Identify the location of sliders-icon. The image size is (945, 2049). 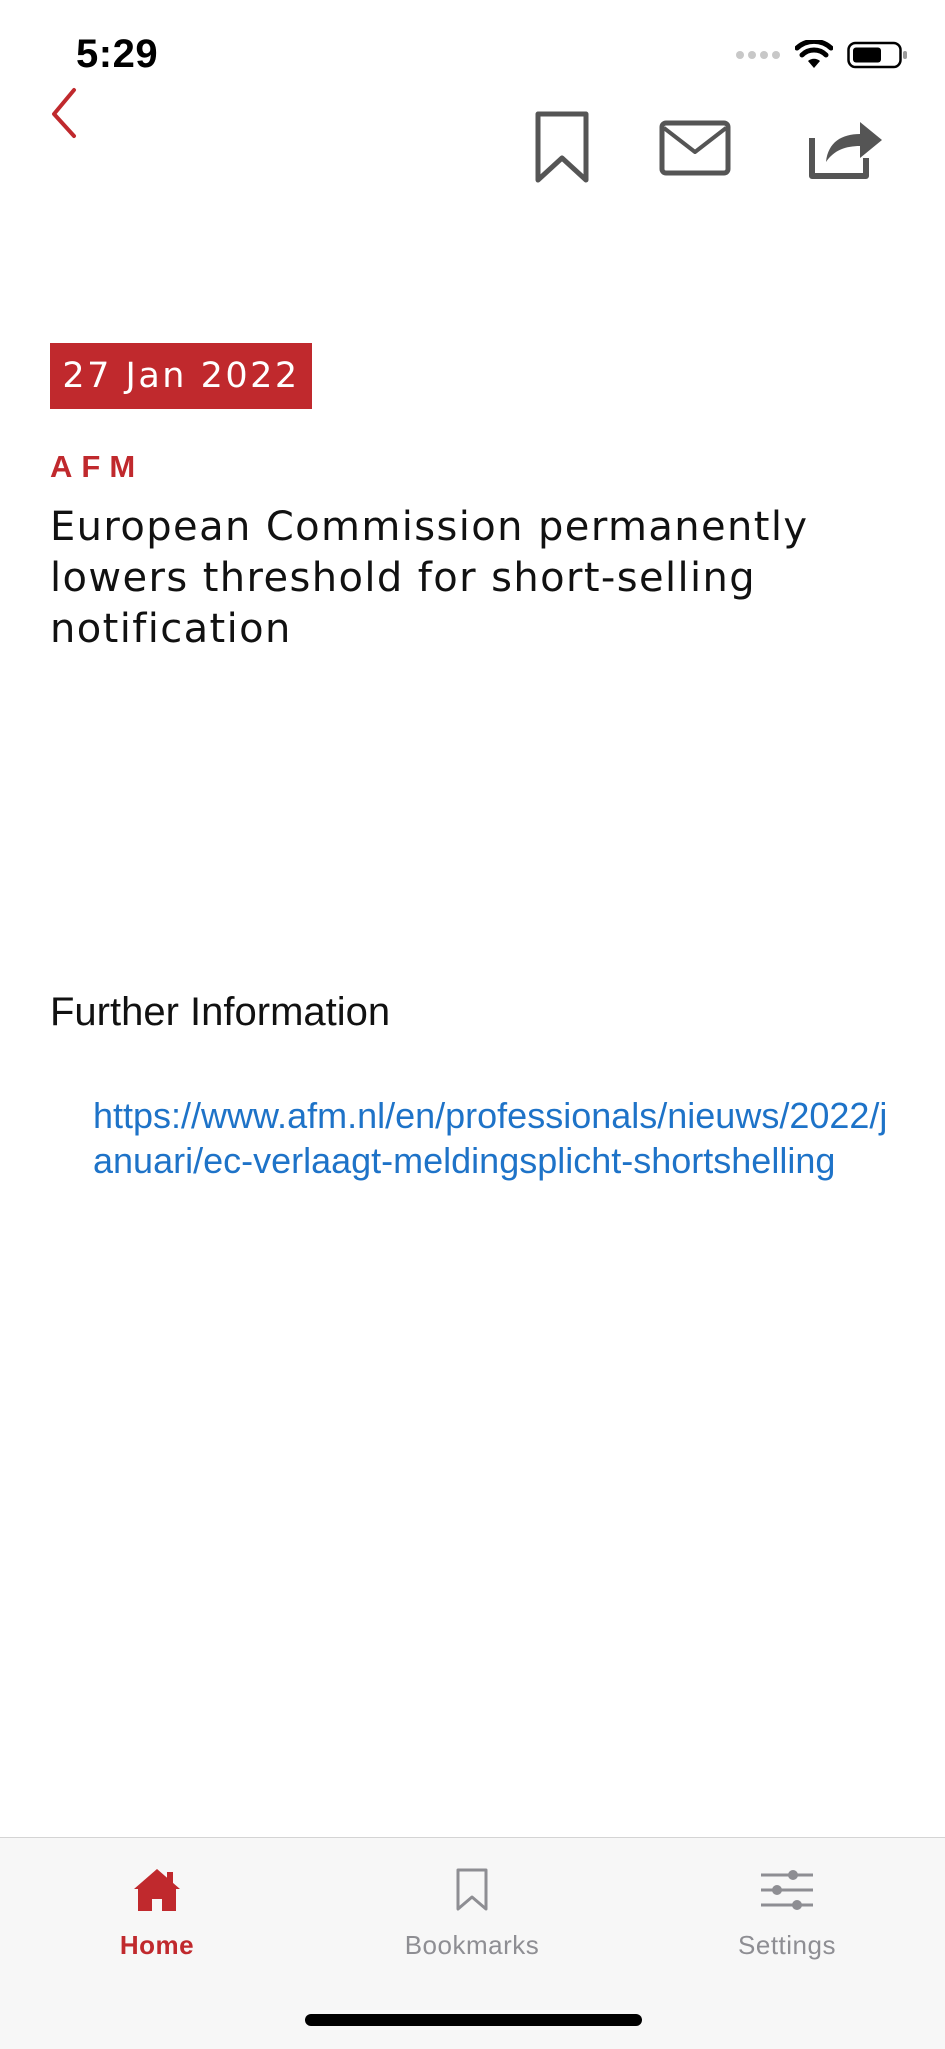
(787, 1890).